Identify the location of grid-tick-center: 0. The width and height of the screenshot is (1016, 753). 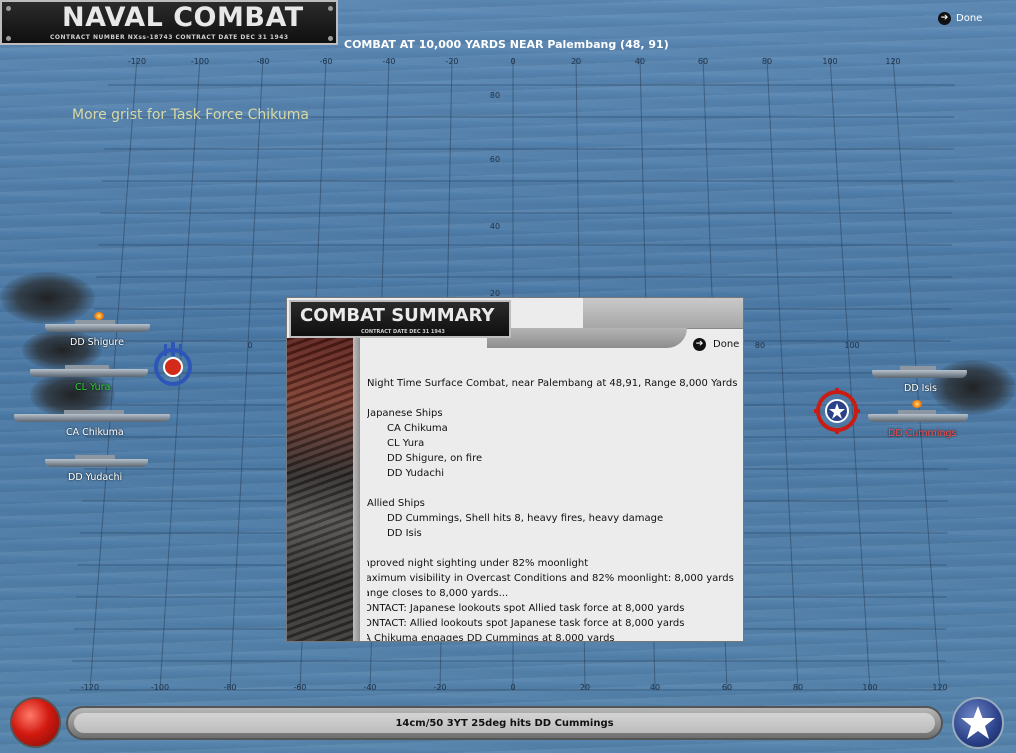
(249, 345).